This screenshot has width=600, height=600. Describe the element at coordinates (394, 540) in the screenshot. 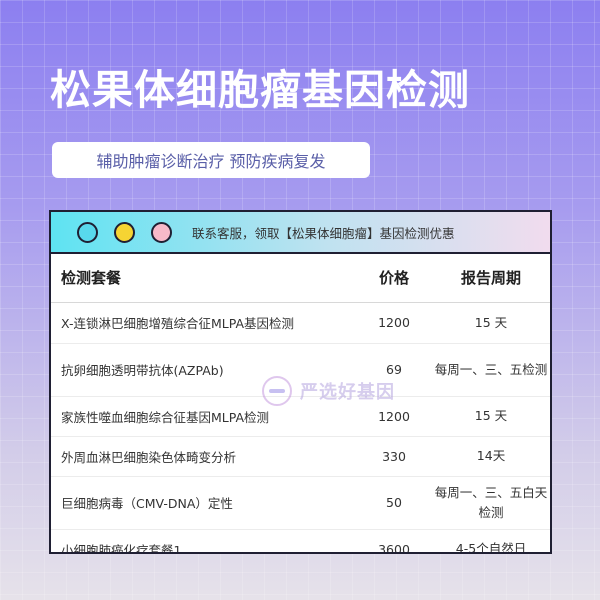

I see `package-price: 3600` at that location.